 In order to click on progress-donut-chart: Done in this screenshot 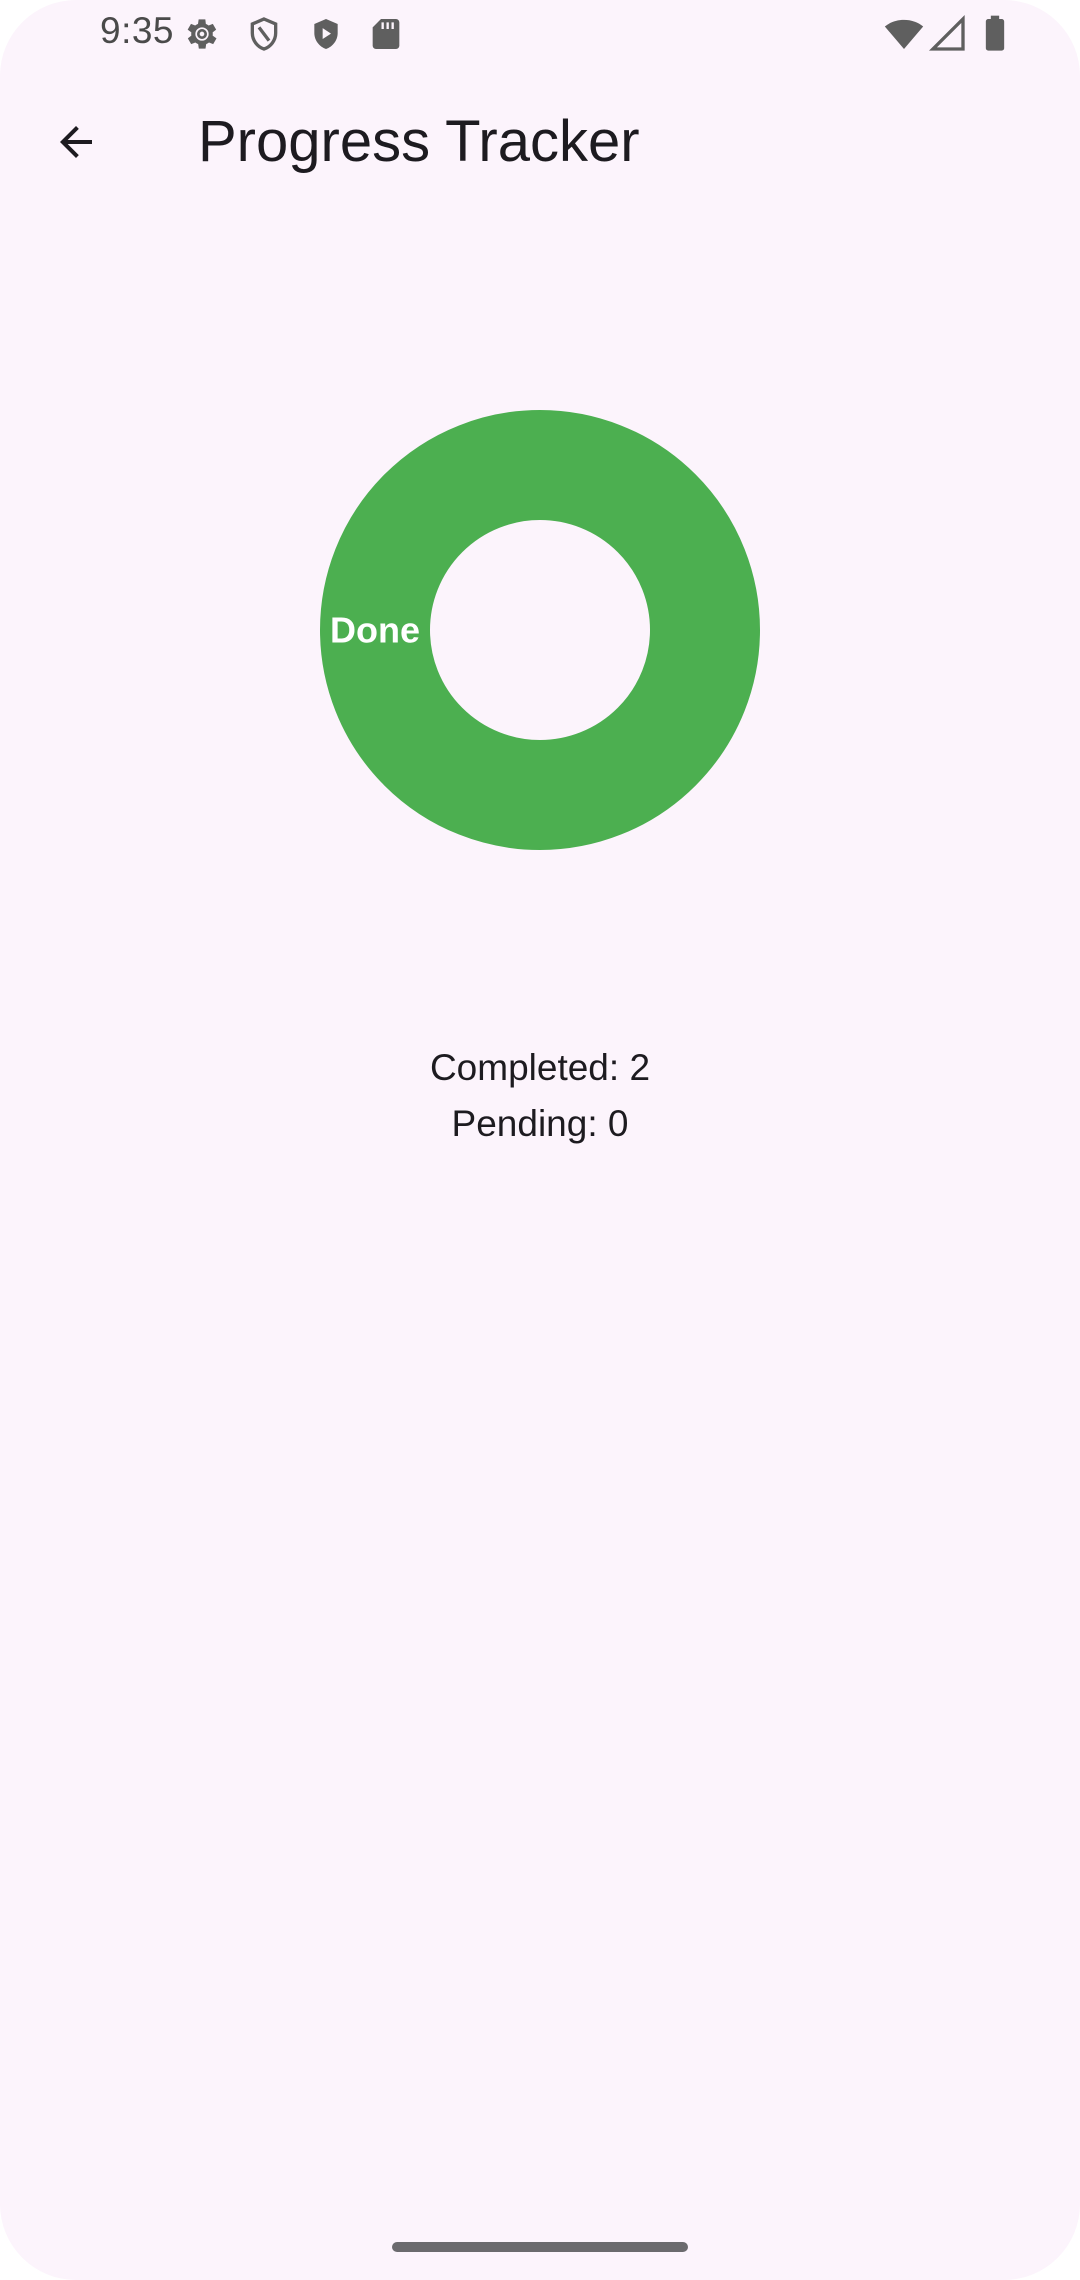, I will do `click(540, 630)`.